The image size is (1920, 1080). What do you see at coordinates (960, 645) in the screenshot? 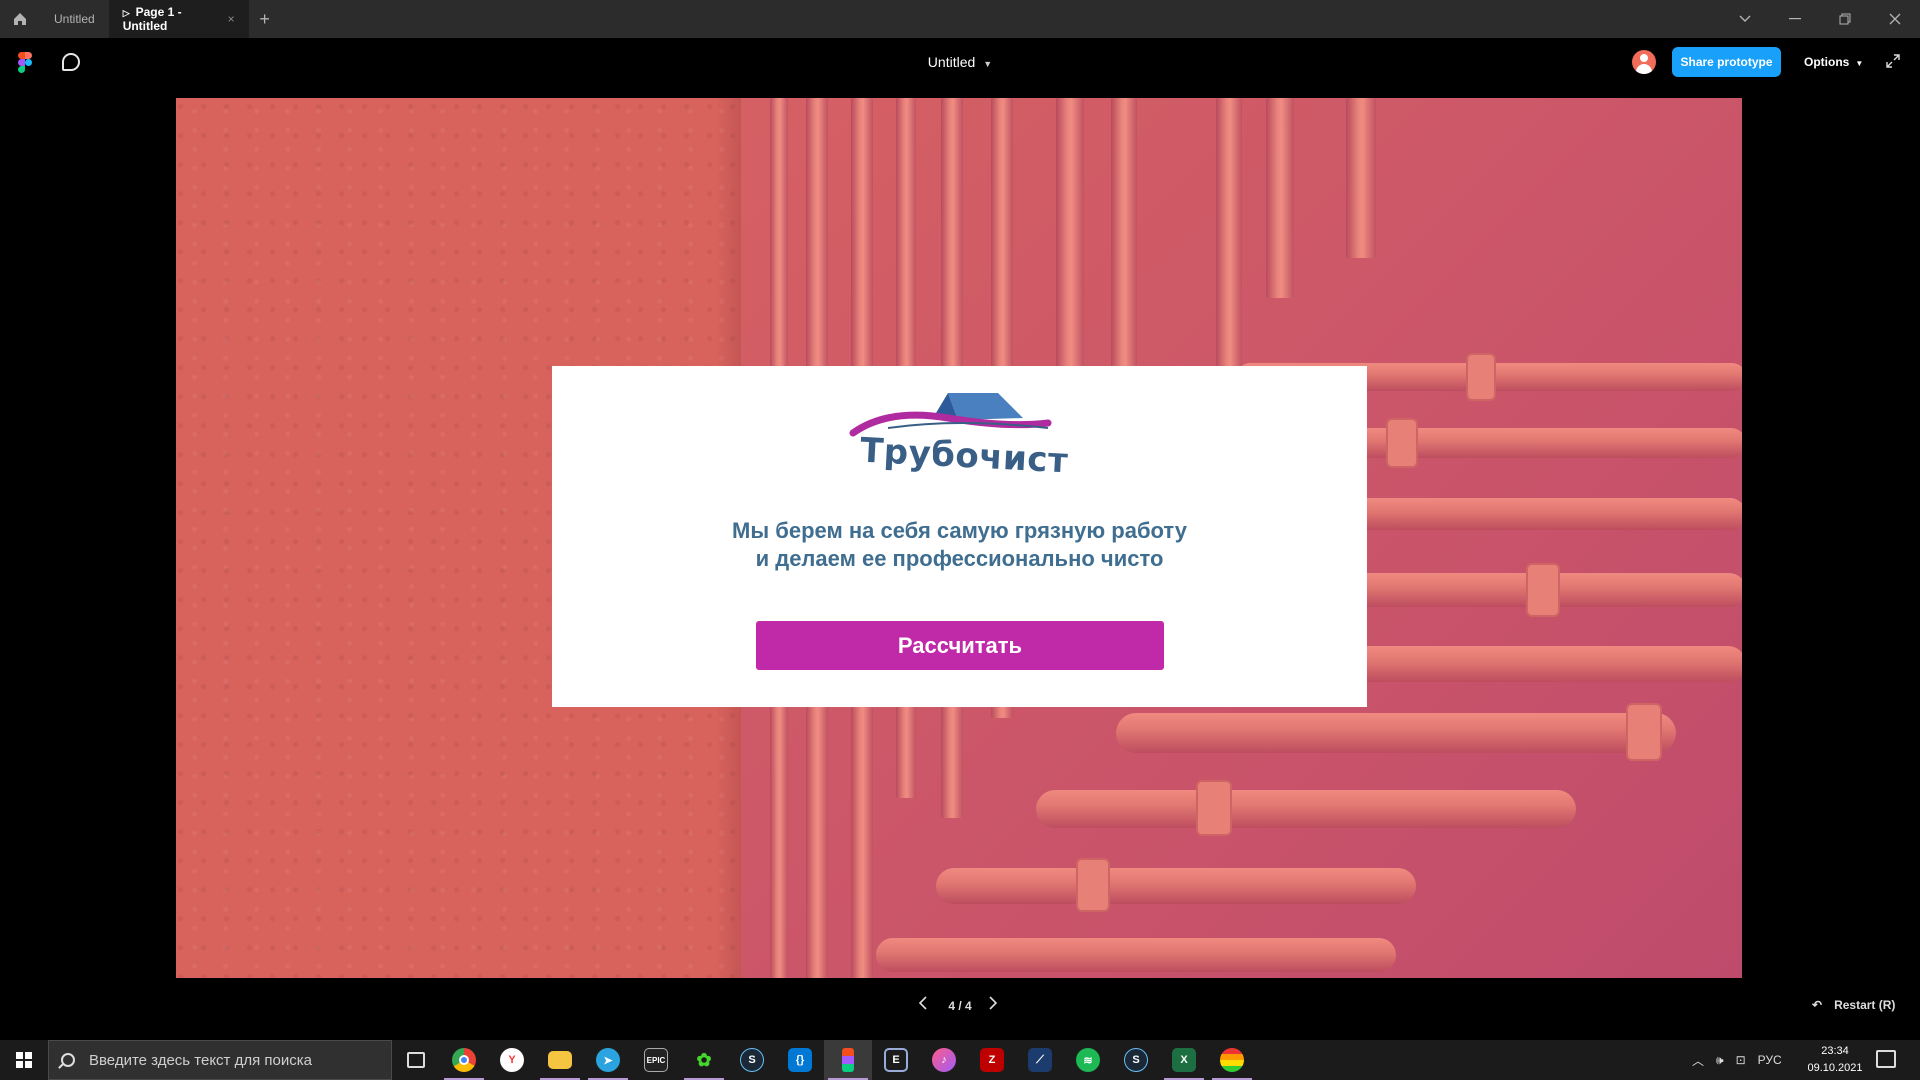
I see `calculate-button: Рассчитать` at bounding box center [960, 645].